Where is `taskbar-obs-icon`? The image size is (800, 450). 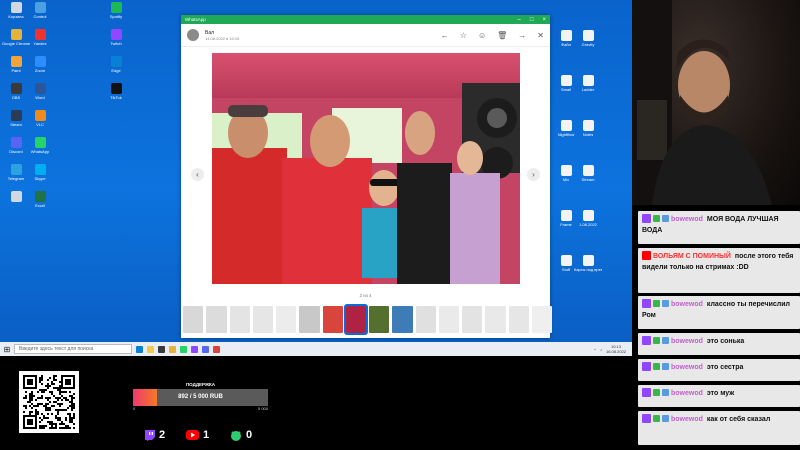
taskbar-obs-icon is located at coordinates (161, 349).